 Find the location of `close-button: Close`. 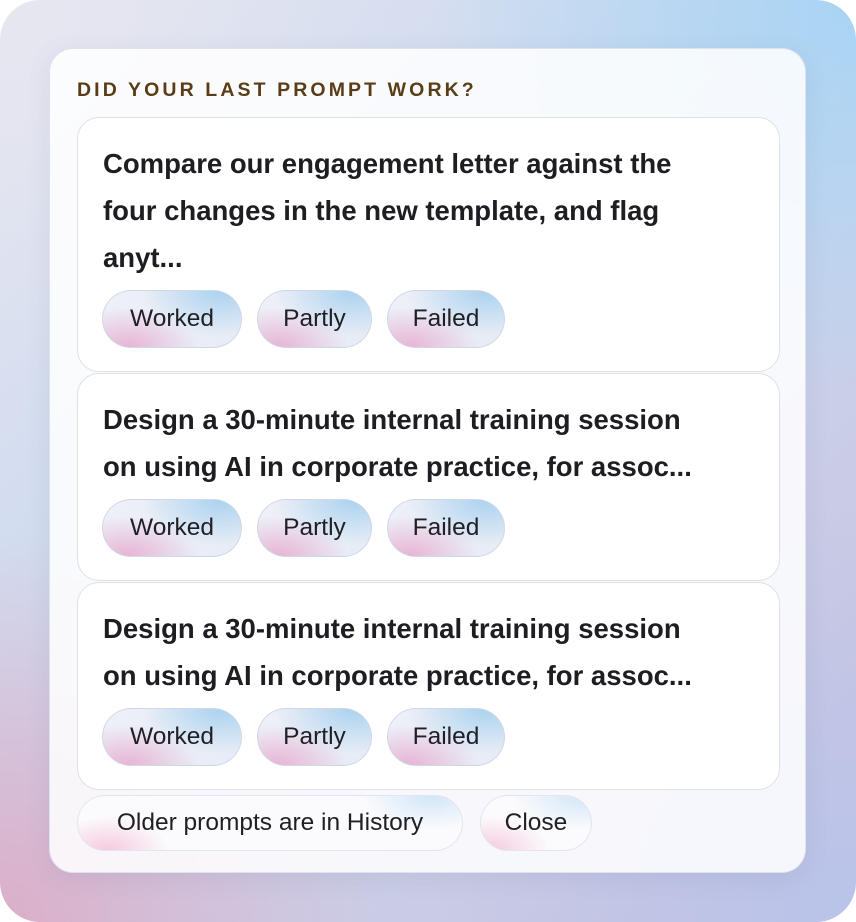

close-button: Close is located at coordinates (536, 823).